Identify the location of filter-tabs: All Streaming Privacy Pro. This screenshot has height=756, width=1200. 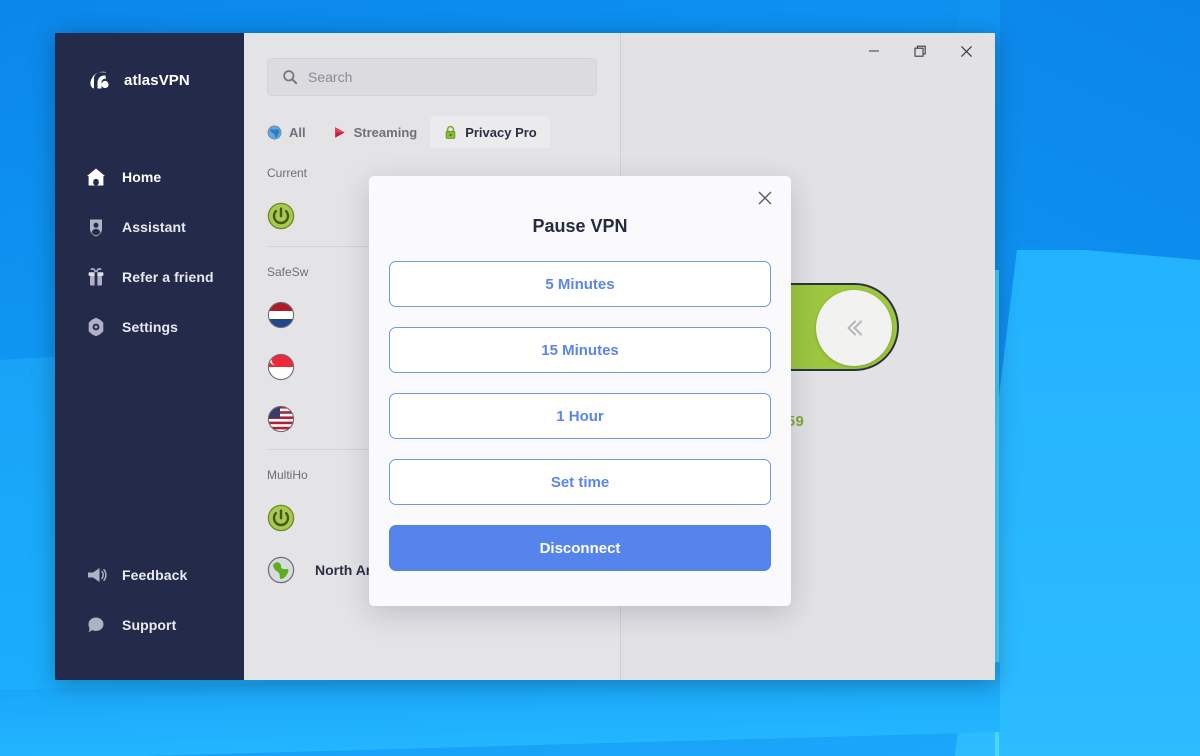
(432, 132).